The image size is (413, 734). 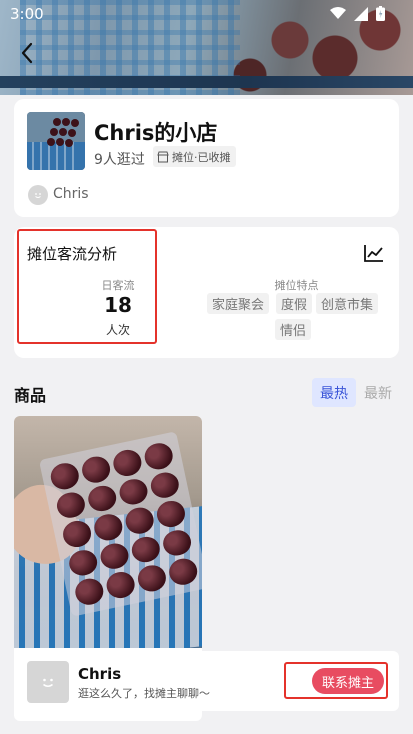 I want to click on wifi-icon, so click(x=338, y=13).